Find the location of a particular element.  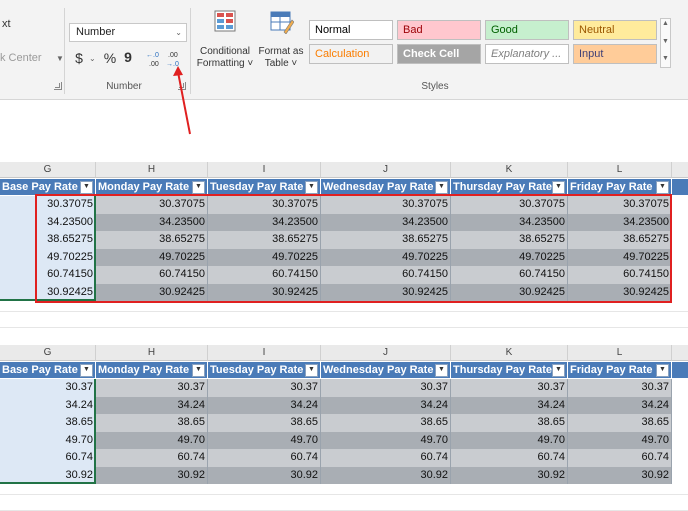

cell-style-input: Input is located at coordinates (615, 54).